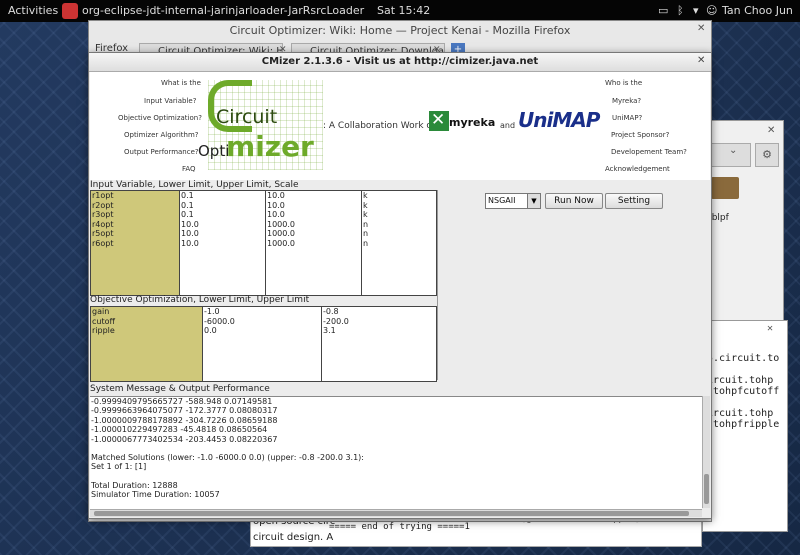 The width and height of the screenshot is (800, 555). What do you see at coordinates (135, 215) in the screenshot?
I see `list-item: r3opt` at bounding box center [135, 215].